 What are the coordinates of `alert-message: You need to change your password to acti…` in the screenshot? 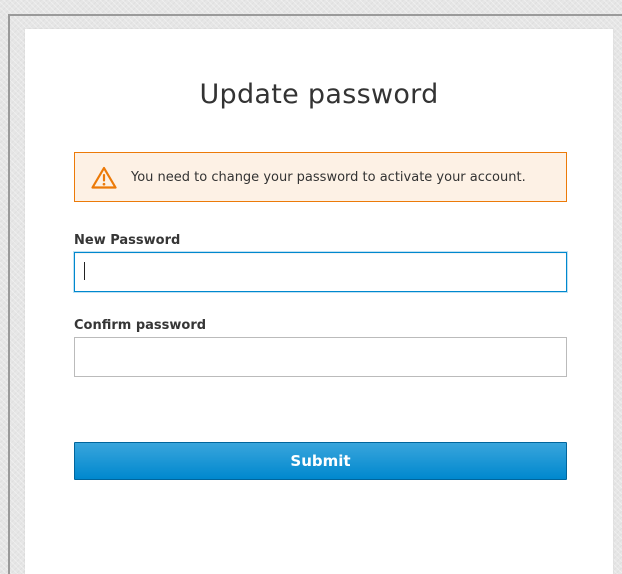 It's located at (328, 177).